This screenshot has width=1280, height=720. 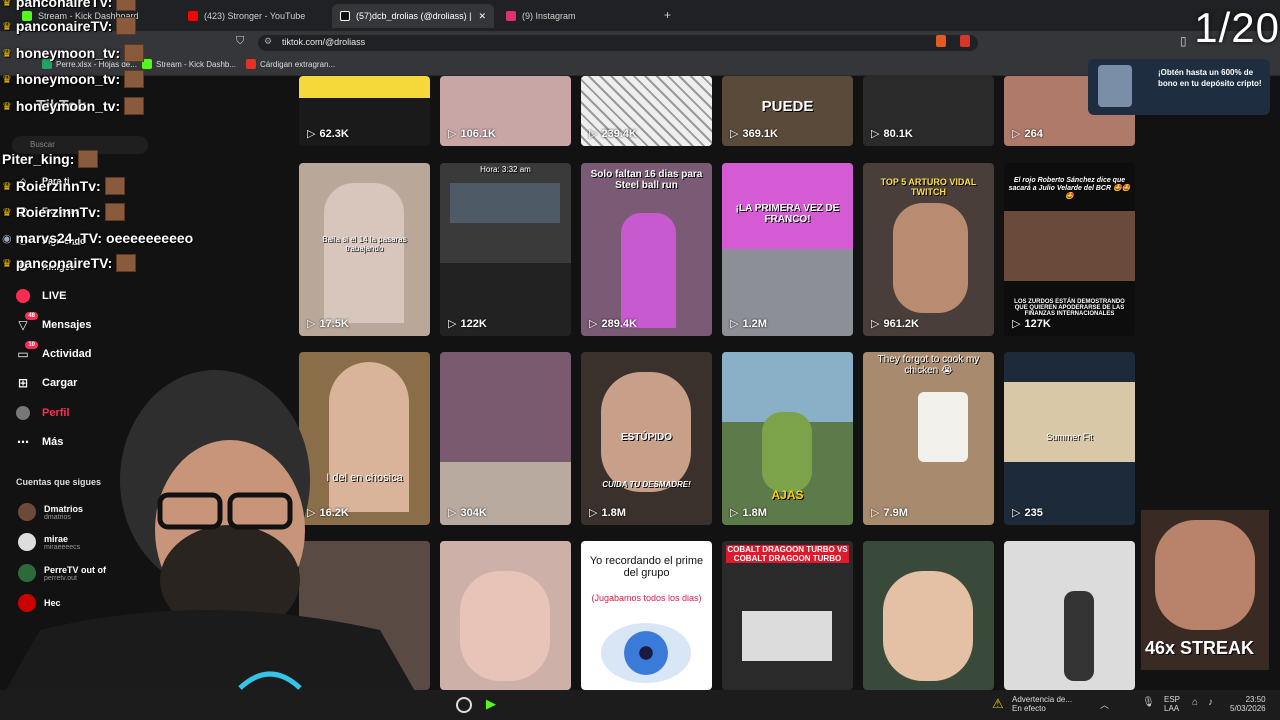 What do you see at coordinates (1200, 648) in the screenshot?
I see `streak-text: 46x STREAK` at bounding box center [1200, 648].